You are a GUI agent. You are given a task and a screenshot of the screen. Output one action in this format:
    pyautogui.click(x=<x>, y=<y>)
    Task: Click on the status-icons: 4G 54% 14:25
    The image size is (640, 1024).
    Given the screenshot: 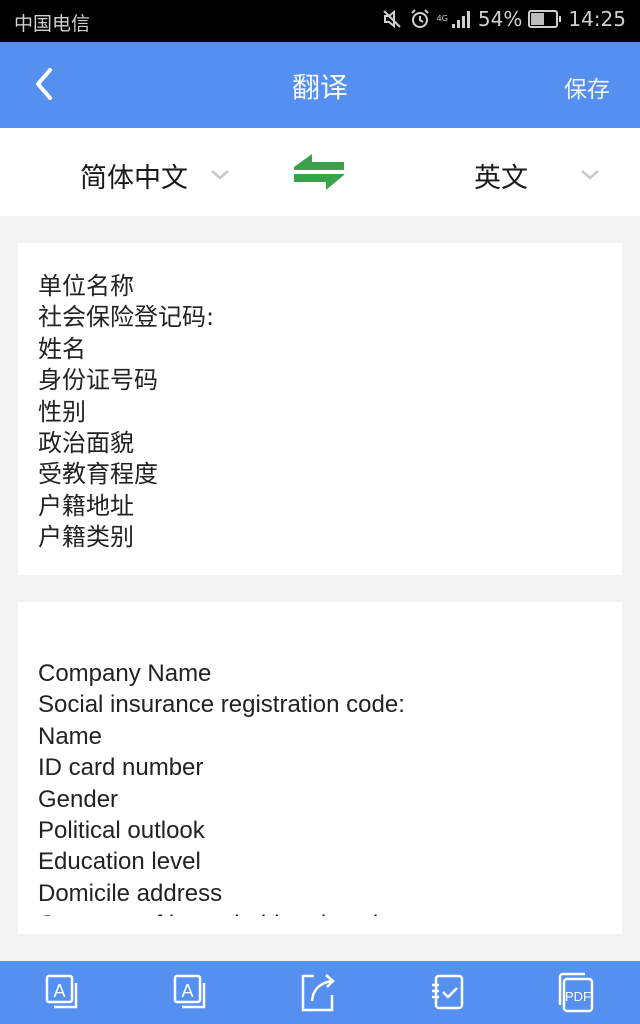 What is the action you would take?
    pyautogui.click(x=503, y=19)
    